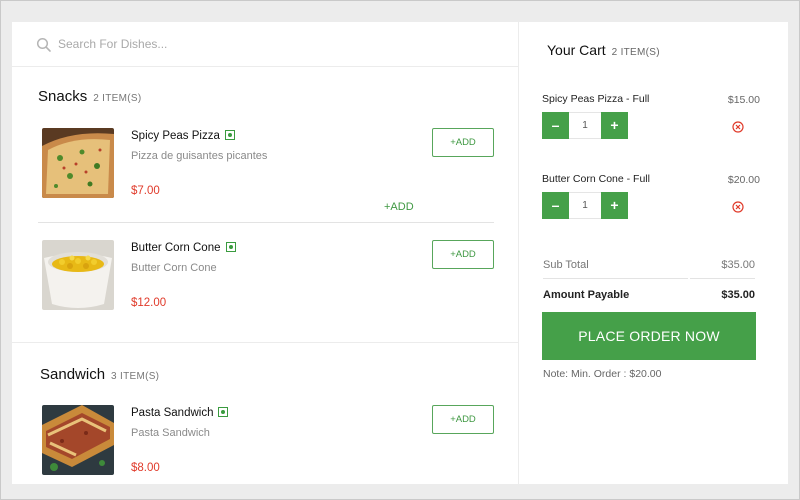 The height and width of the screenshot is (500, 800). I want to click on search-bar, so click(265, 44).